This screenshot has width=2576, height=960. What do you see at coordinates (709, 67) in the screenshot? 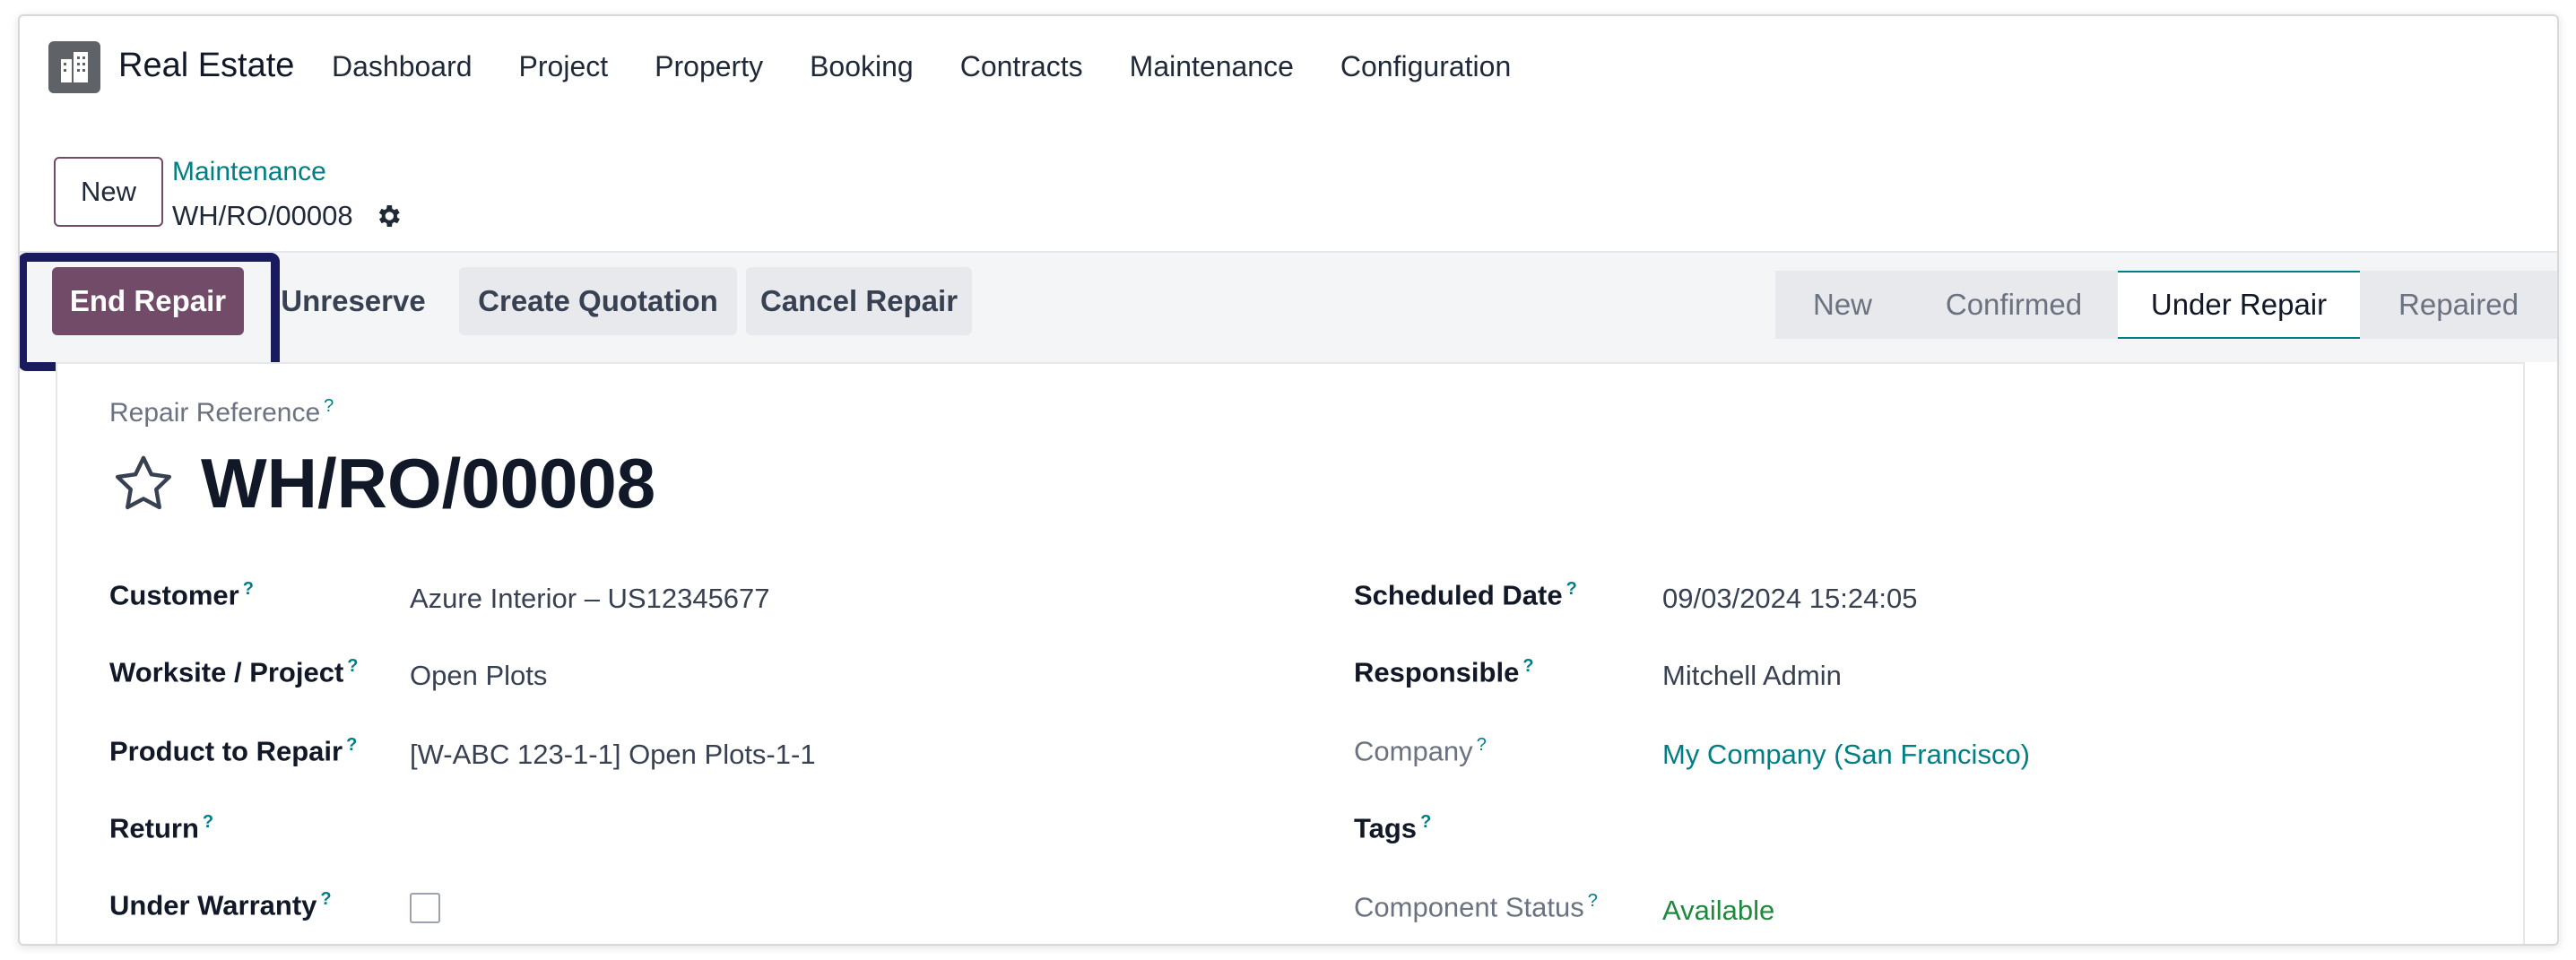
I see `menu-item-property: Property` at bounding box center [709, 67].